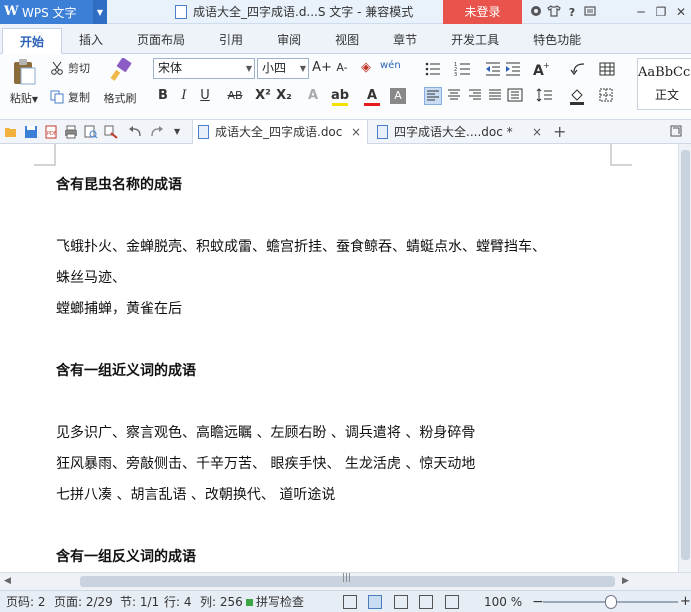 The height and width of the screenshot is (612, 691). What do you see at coordinates (340, 96) in the screenshot?
I see `highlight-button: ab` at bounding box center [340, 96].